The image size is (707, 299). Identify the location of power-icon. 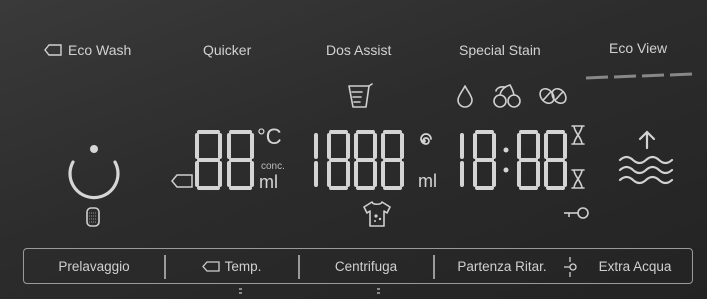
(94, 171).